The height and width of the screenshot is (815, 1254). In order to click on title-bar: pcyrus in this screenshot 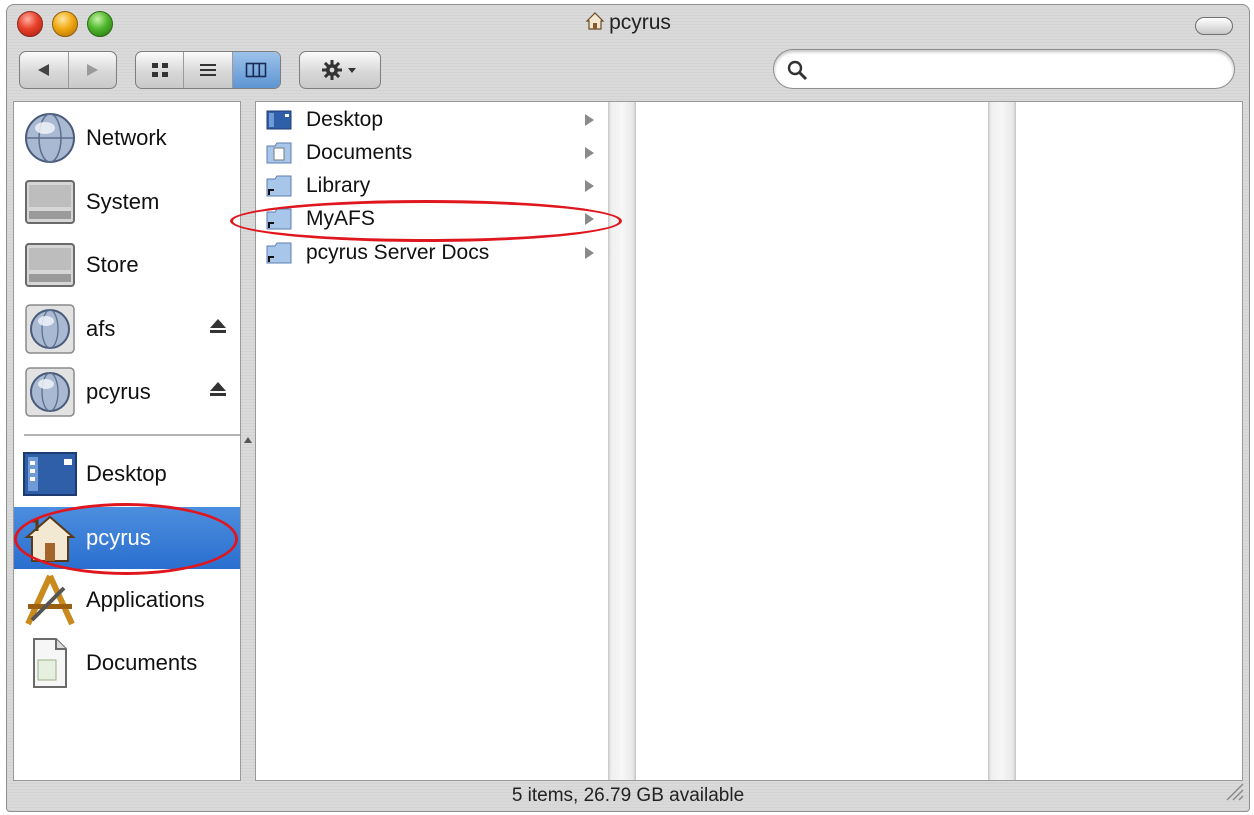, I will do `click(628, 22)`.